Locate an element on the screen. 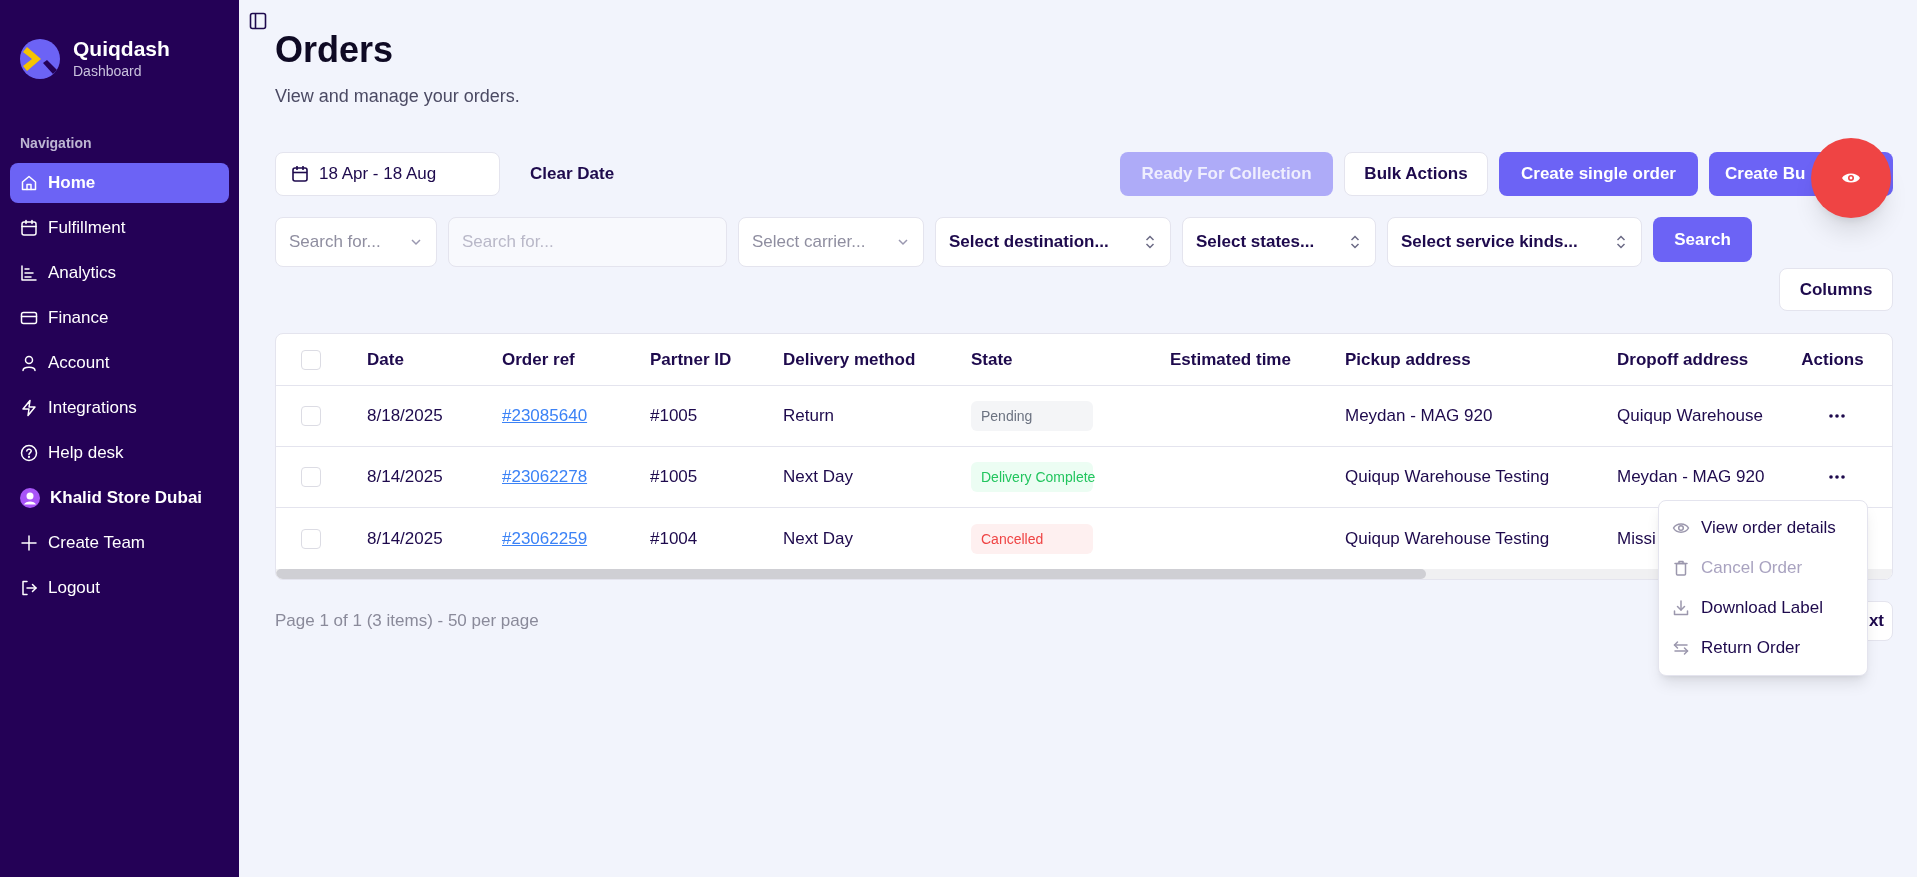 The height and width of the screenshot is (877, 1917). column-header: State is located at coordinates (992, 359).